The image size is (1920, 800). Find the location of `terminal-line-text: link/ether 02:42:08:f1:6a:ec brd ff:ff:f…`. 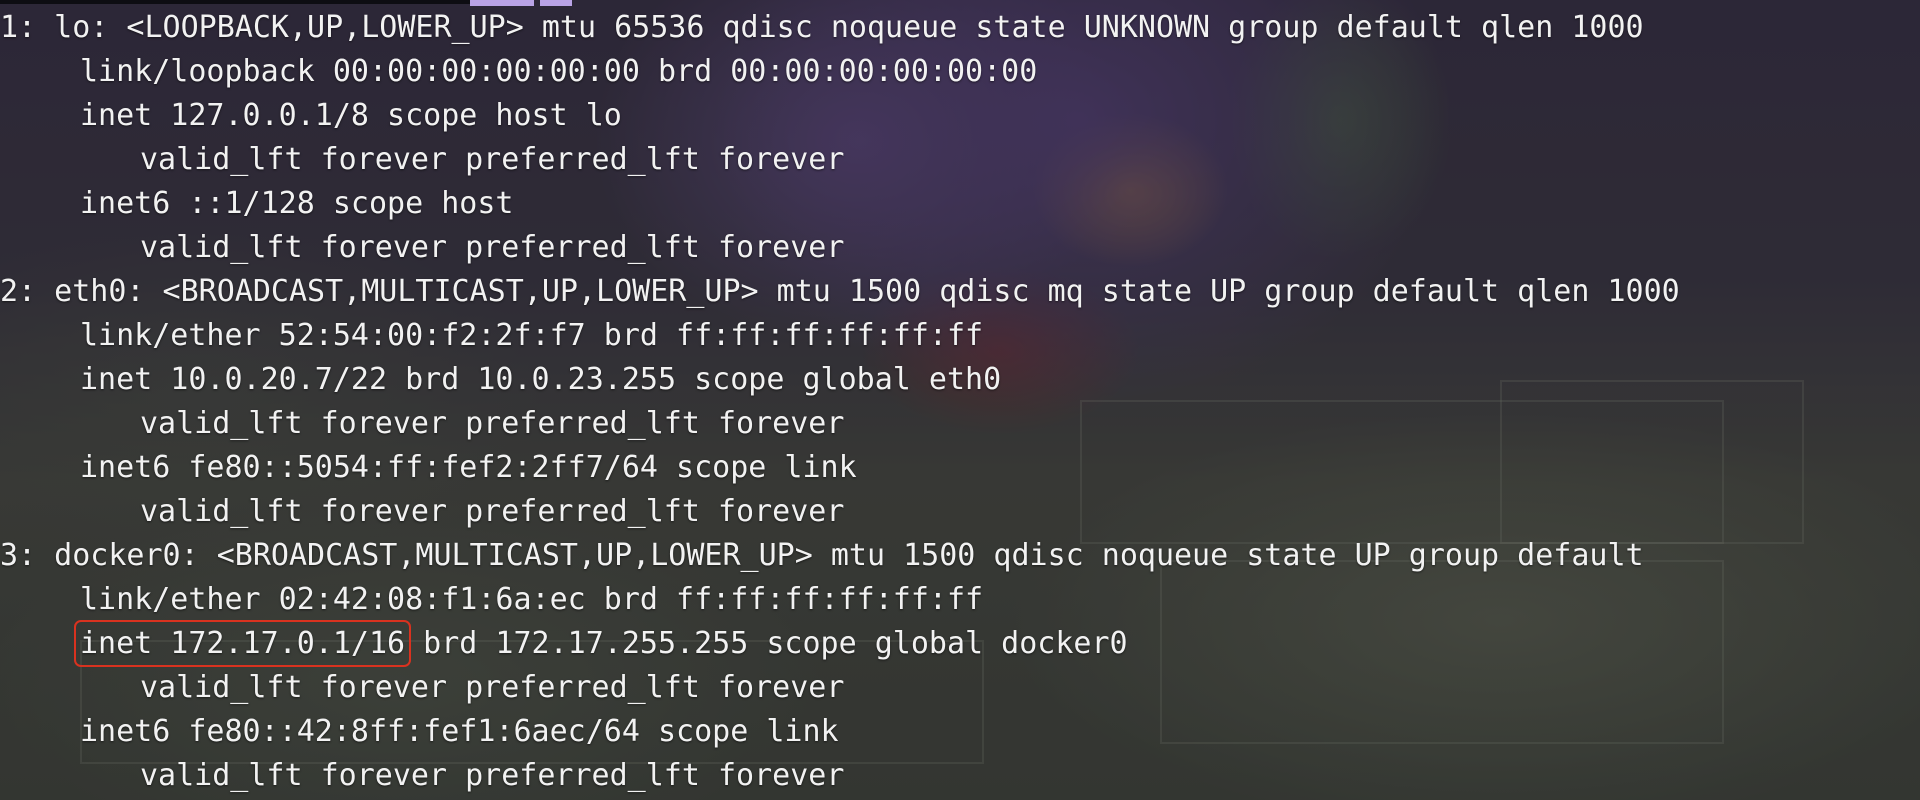

terminal-line-text: link/ether 02:42:08:f1:6a:ec brd ff:ff:f… is located at coordinates (532, 599).